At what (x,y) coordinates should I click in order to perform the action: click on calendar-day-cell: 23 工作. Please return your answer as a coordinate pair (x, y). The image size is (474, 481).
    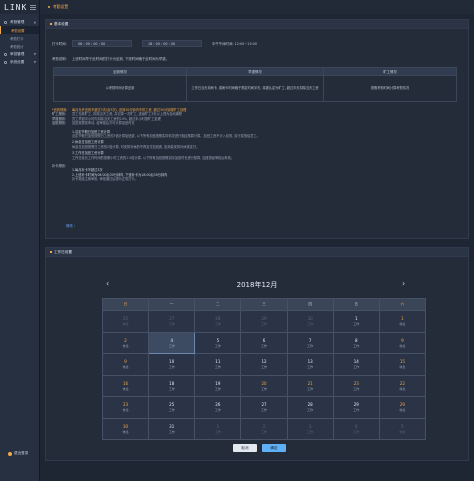
    Looking at the image, I should click on (356, 385).